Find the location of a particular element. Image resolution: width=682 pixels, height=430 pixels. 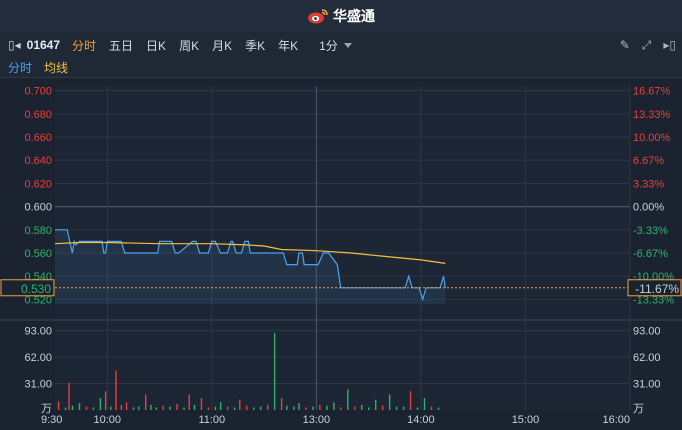

tab-weekly-k: 周K is located at coordinates (189, 45).